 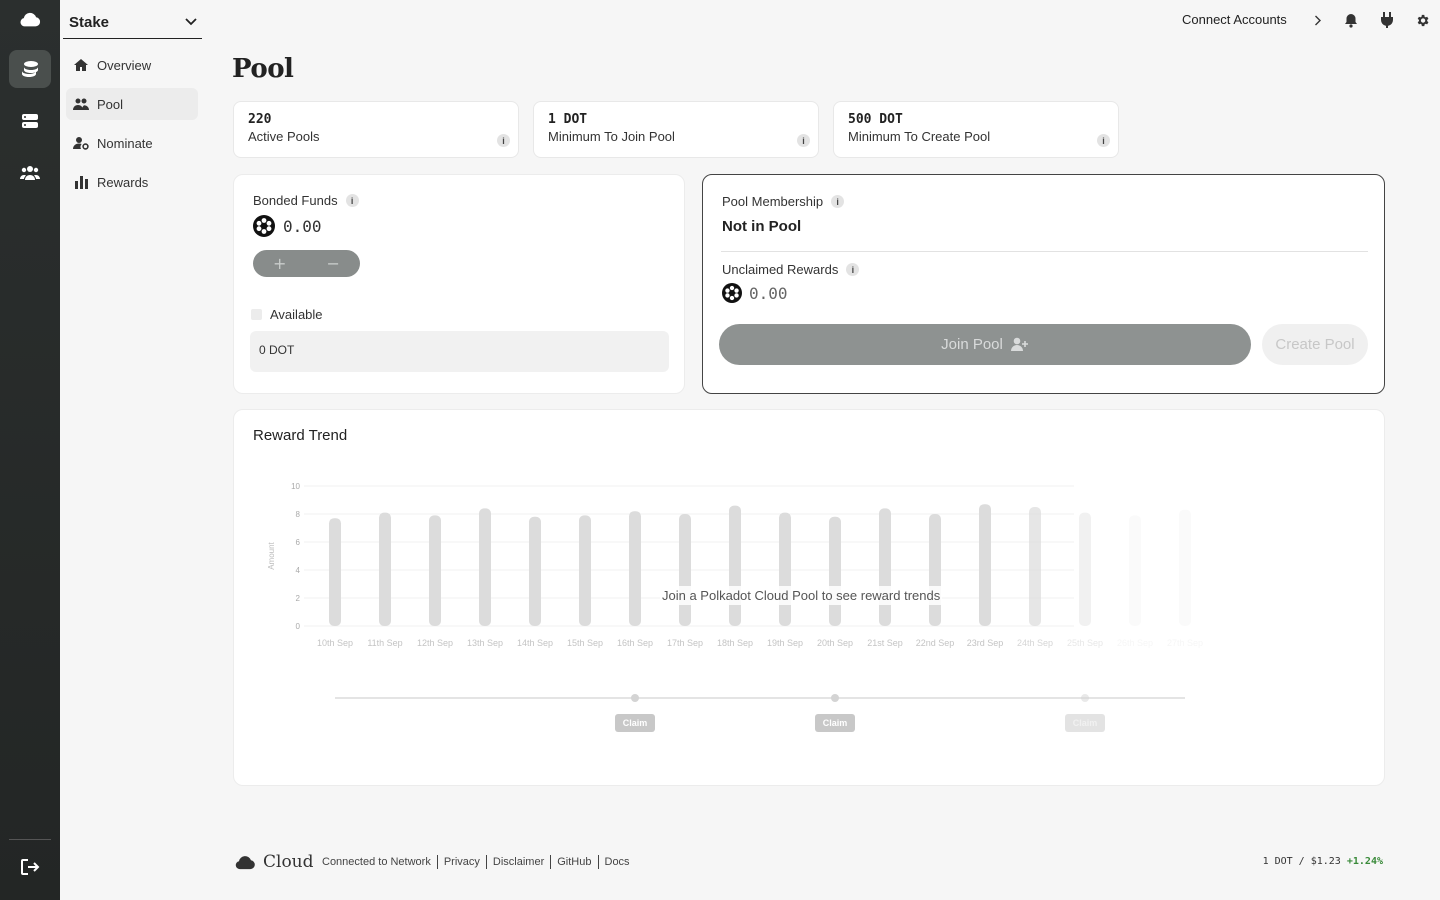 What do you see at coordinates (271, 555) in the screenshot?
I see `y-axis-label: Amount` at bounding box center [271, 555].